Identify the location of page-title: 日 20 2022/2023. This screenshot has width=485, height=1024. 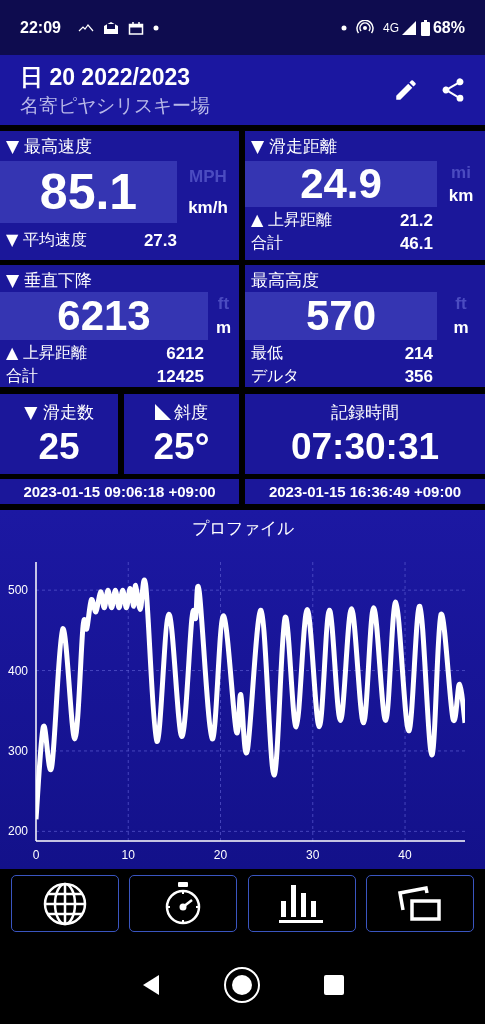
(106, 77).